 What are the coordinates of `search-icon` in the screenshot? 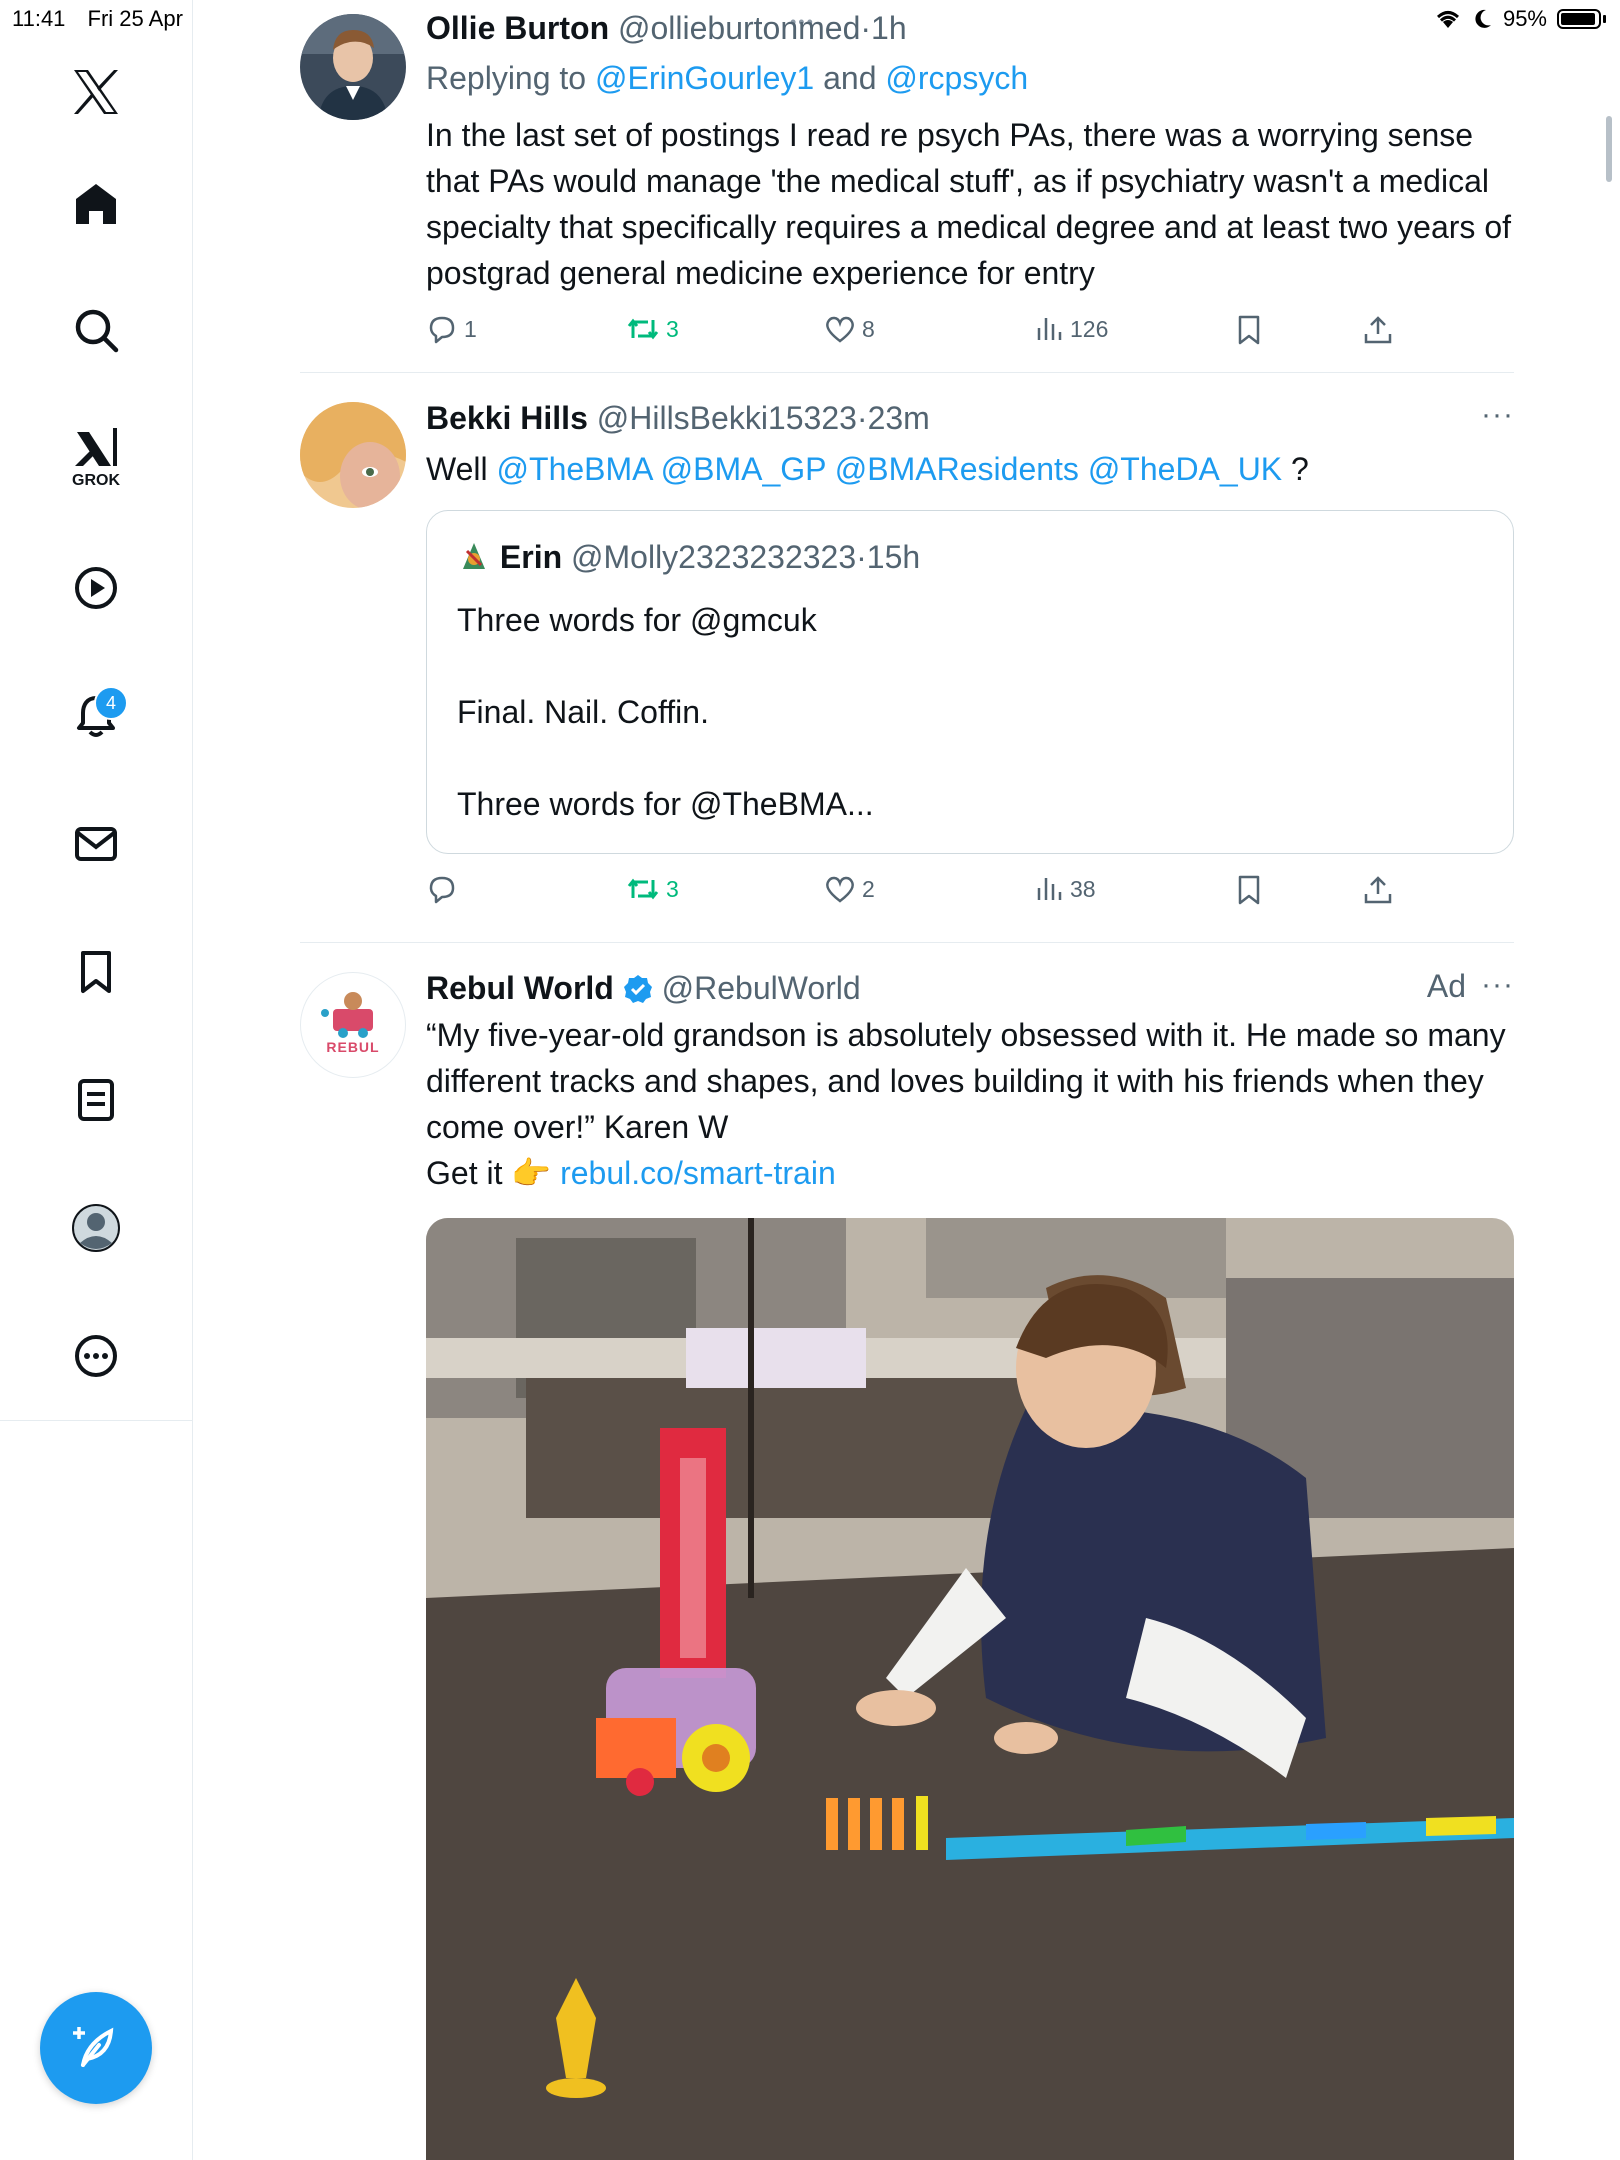 It's located at (97, 331).